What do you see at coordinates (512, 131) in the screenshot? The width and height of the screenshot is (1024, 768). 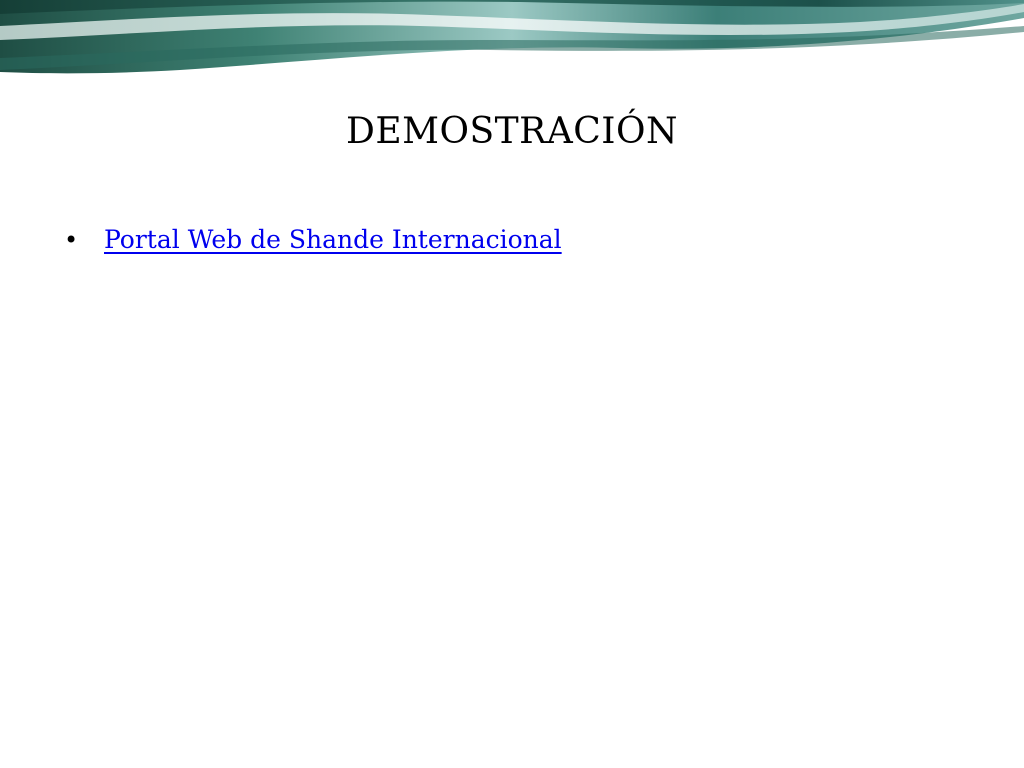 I see `slide-title: DEMOSTRACIÓN` at bounding box center [512, 131].